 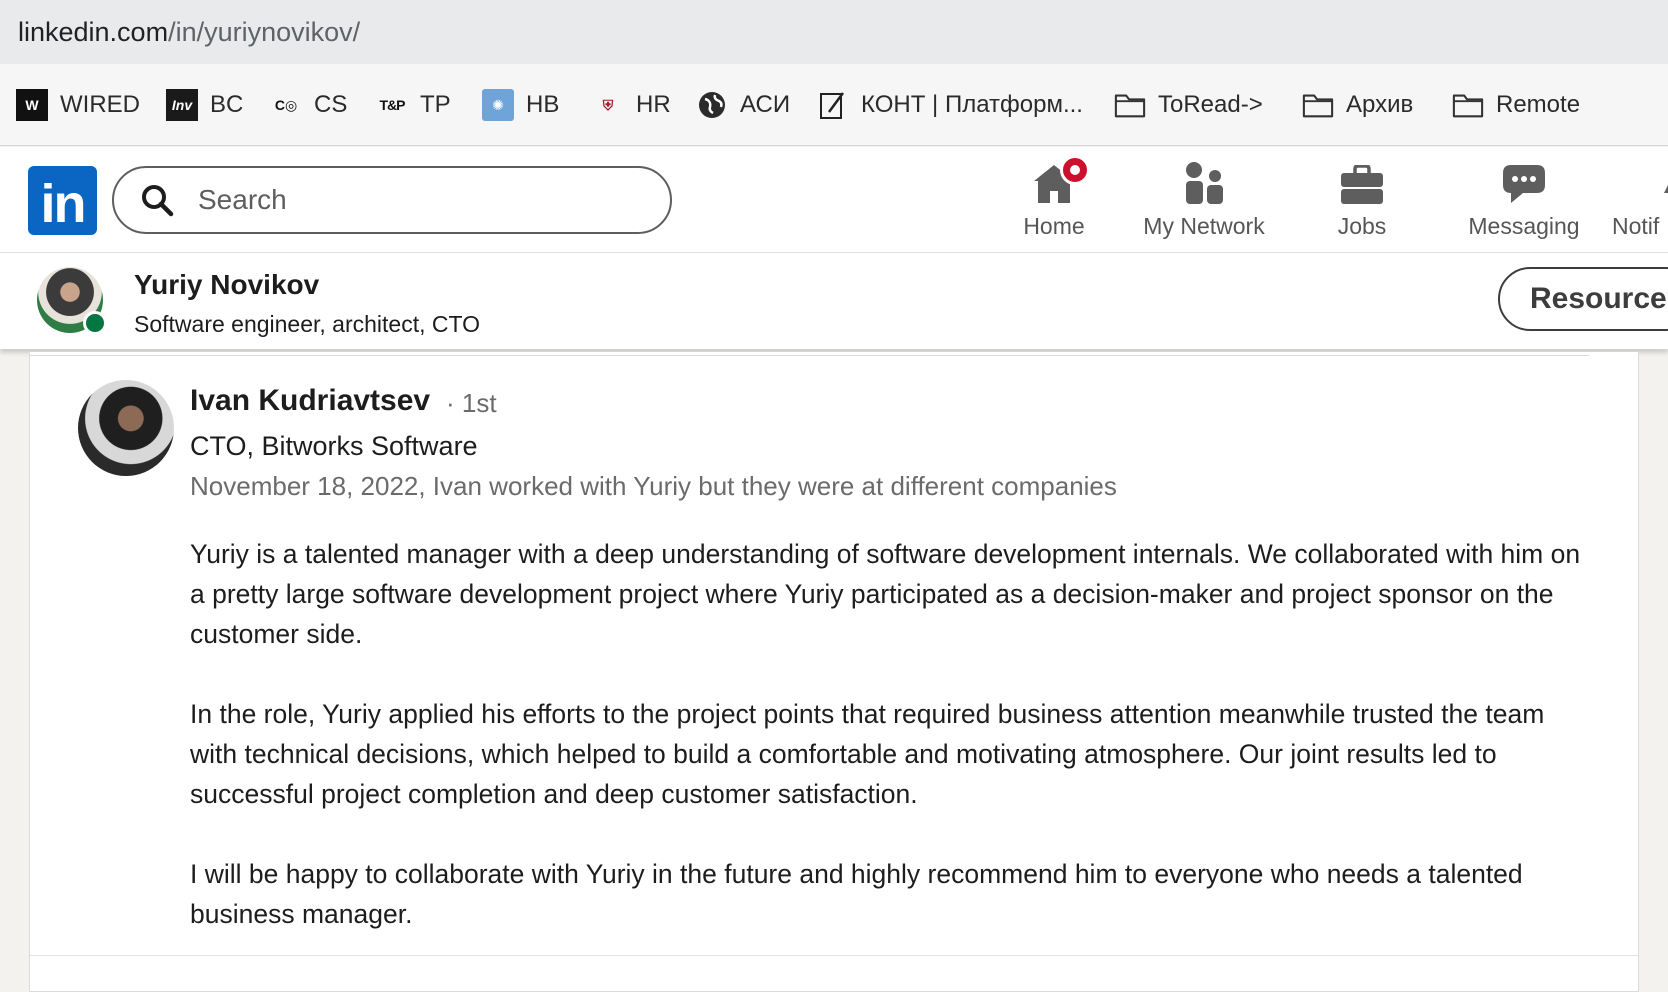 I want to click on search-box, so click(x=392, y=200).